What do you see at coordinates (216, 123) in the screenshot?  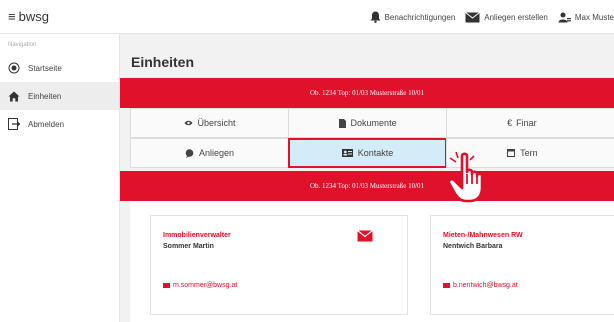 I see `tab-label: Übersicht` at bounding box center [216, 123].